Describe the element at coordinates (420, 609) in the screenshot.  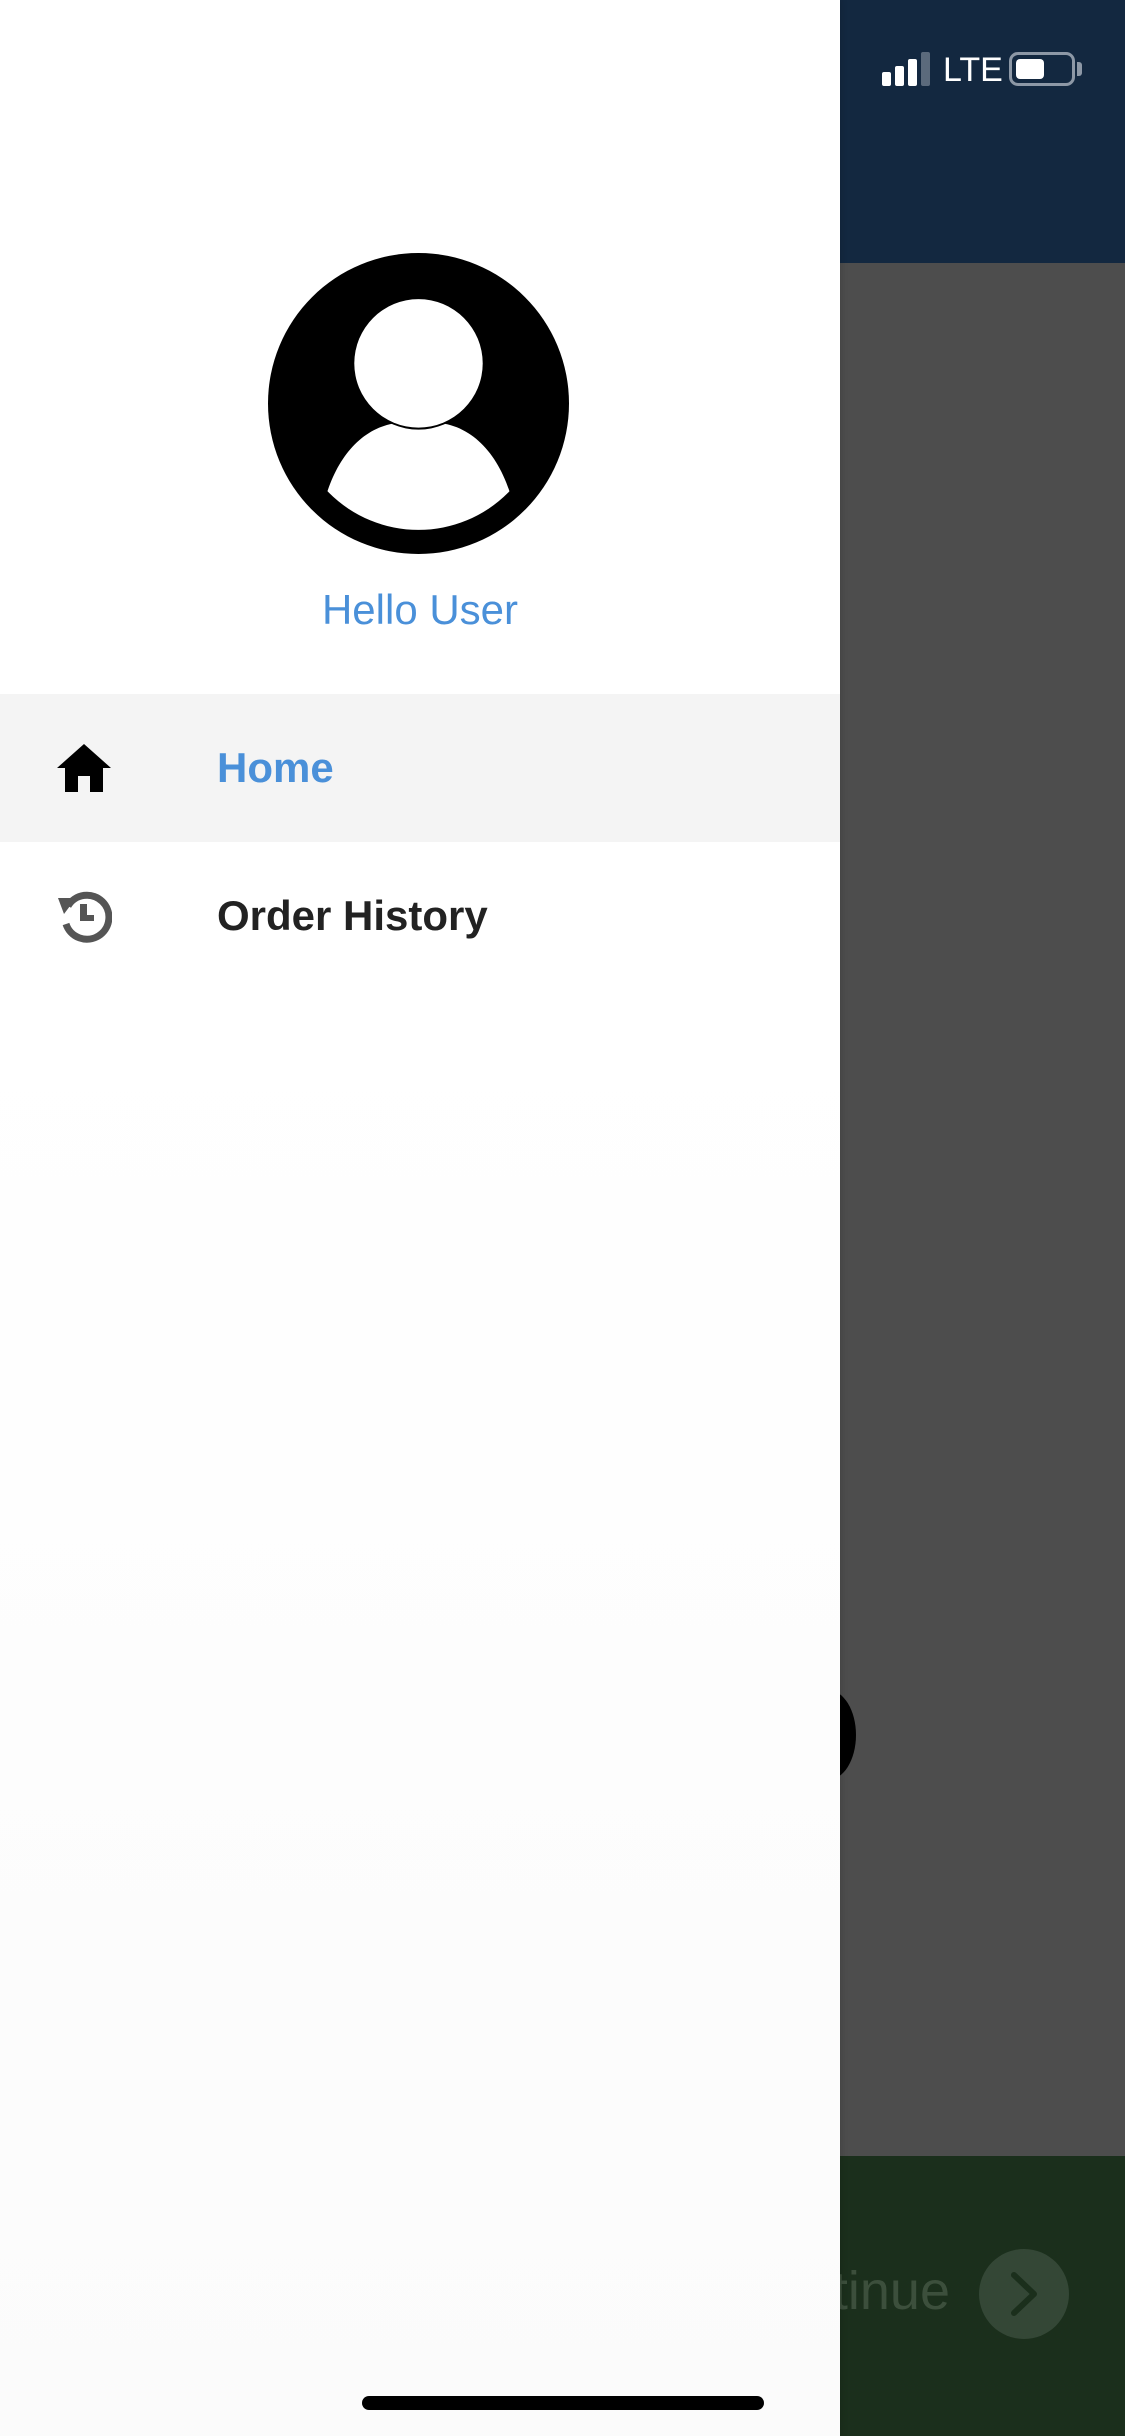
I see `greeting-text: Hello User` at that location.